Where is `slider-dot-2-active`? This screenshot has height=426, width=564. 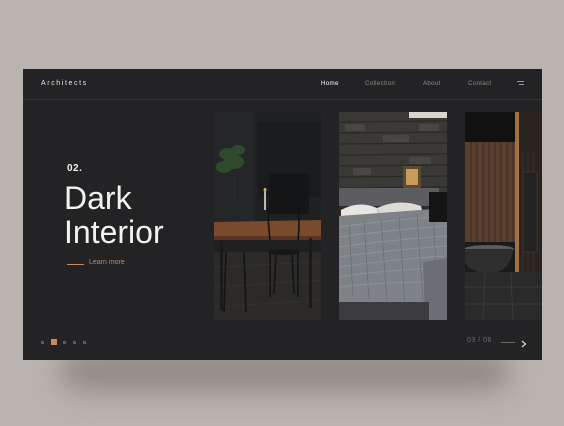 slider-dot-2-active is located at coordinates (54, 342).